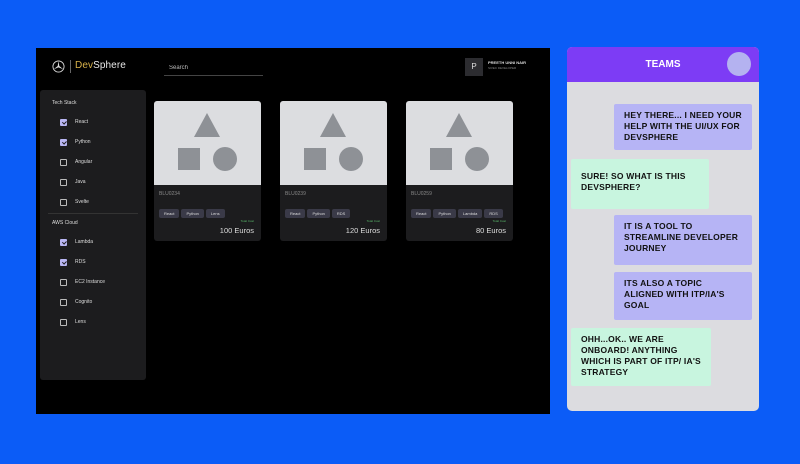 This screenshot has width=800, height=464. What do you see at coordinates (63, 302) in the screenshot?
I see `checkbox-cognito` at bounding box center [63, 302].